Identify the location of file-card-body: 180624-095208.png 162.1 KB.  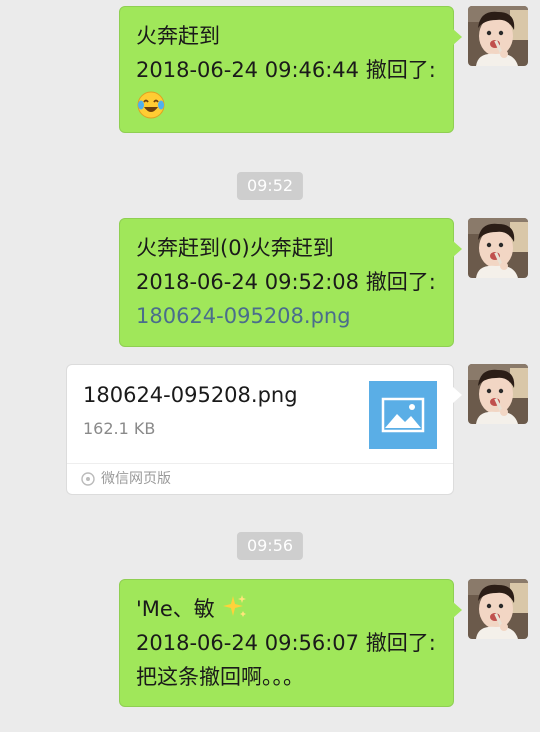
(260, 414).